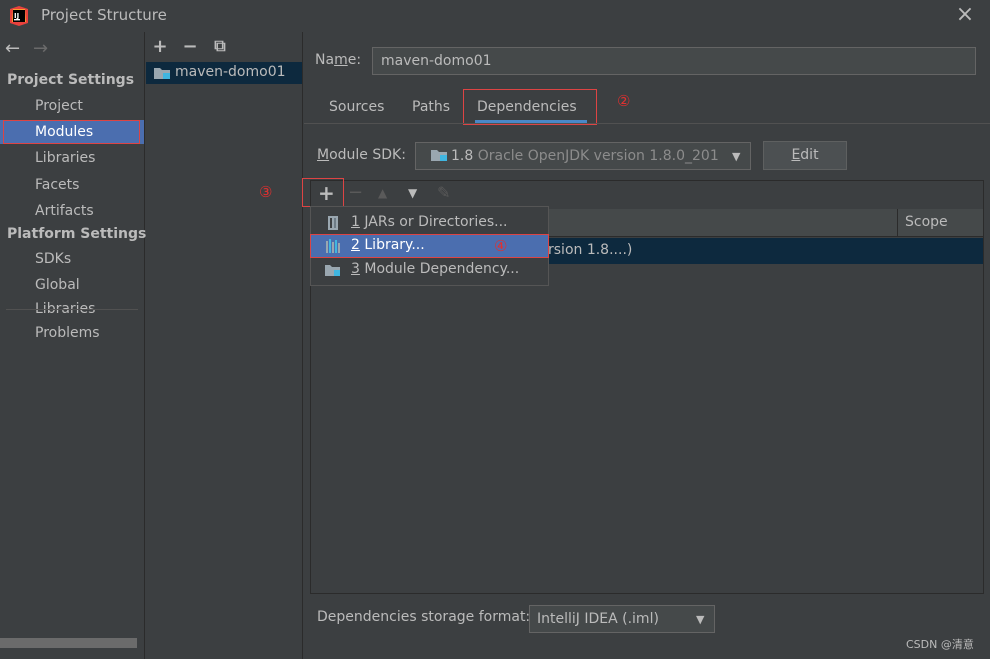  Describe the element at coordinates (338, 60) in the screenshot. I see `name-label: Name:` at that location.